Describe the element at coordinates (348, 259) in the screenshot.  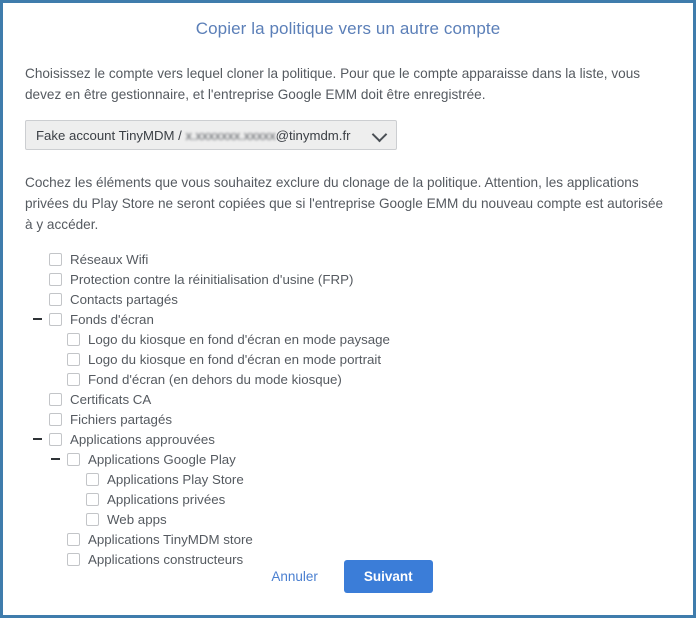
I see `tree-row: Réseaux Wifi` at that location.